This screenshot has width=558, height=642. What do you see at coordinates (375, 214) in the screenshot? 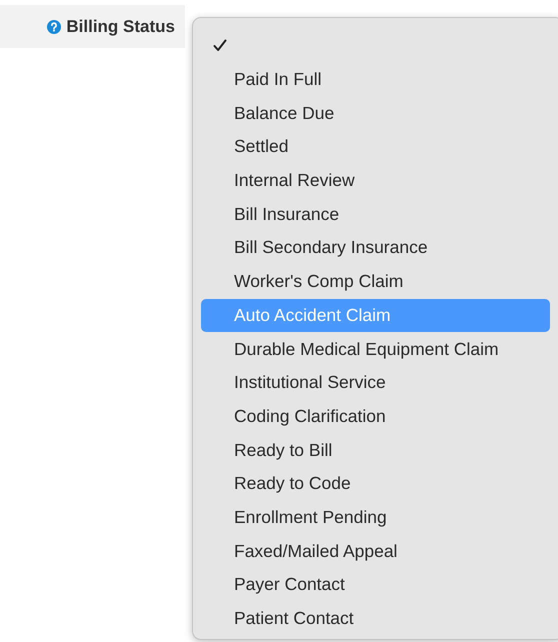
I see `menu-item: Bill Insurance` at bounding box center [375, 214].